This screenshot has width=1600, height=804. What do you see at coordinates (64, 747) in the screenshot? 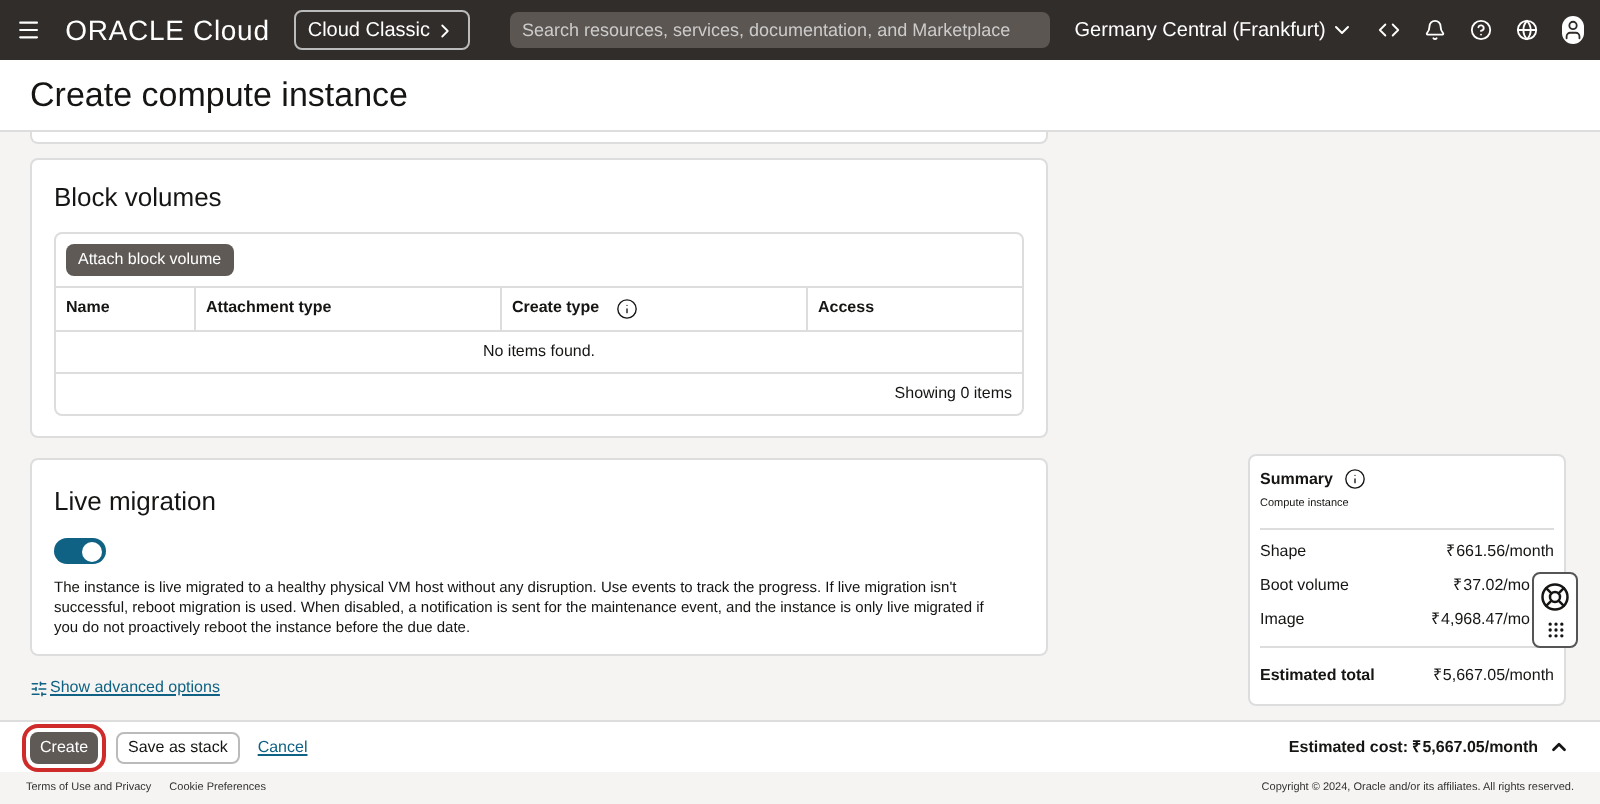
I see `create-button: Create` at bounding box center [64, 747].